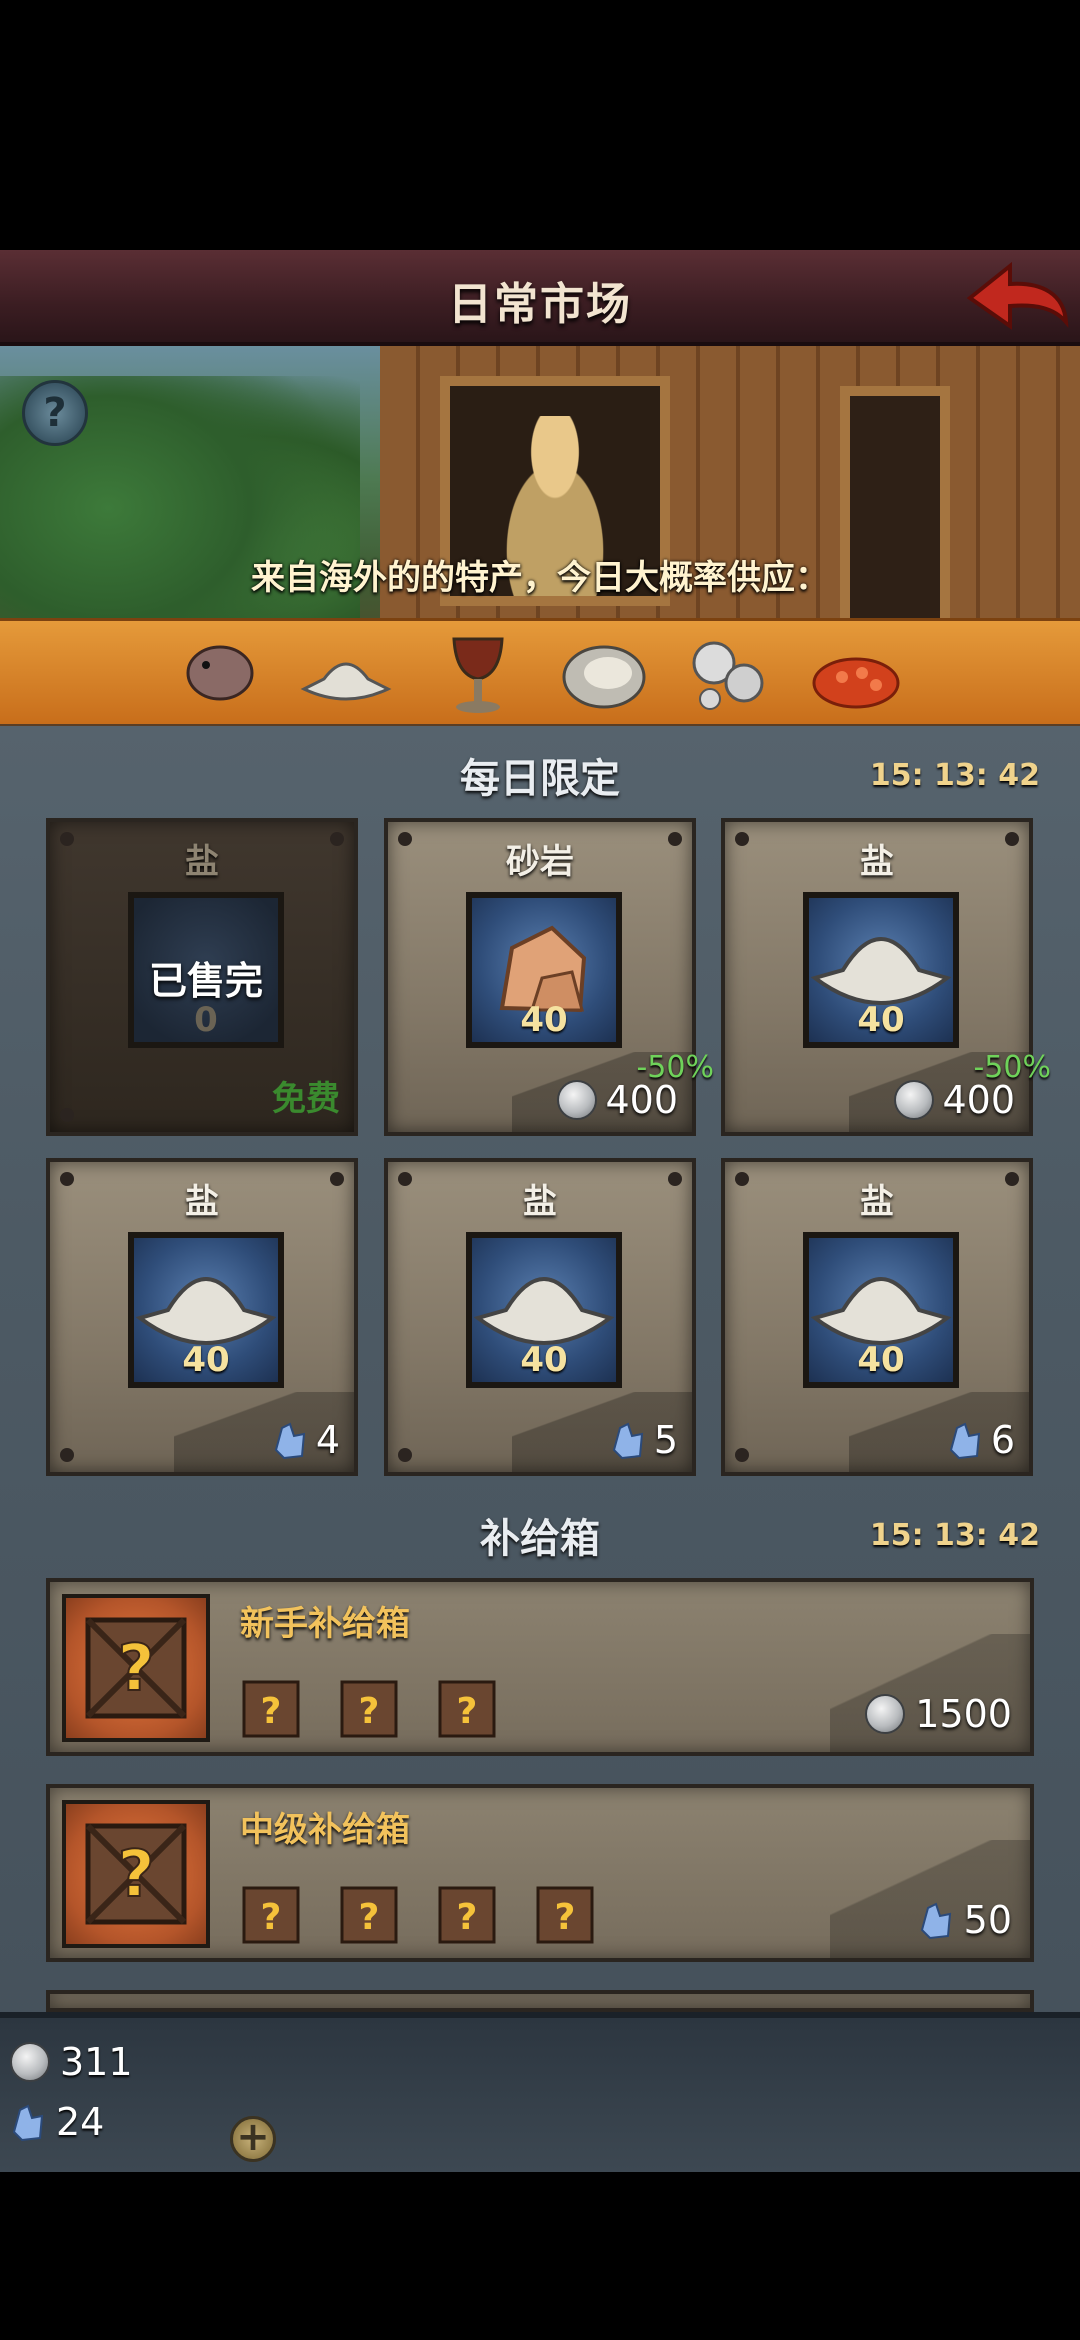 Image resolution: width=1080 pixels, height=2340 pixels. I want to click on supply-box-name: 中级补给箱, so click(325, 1830).